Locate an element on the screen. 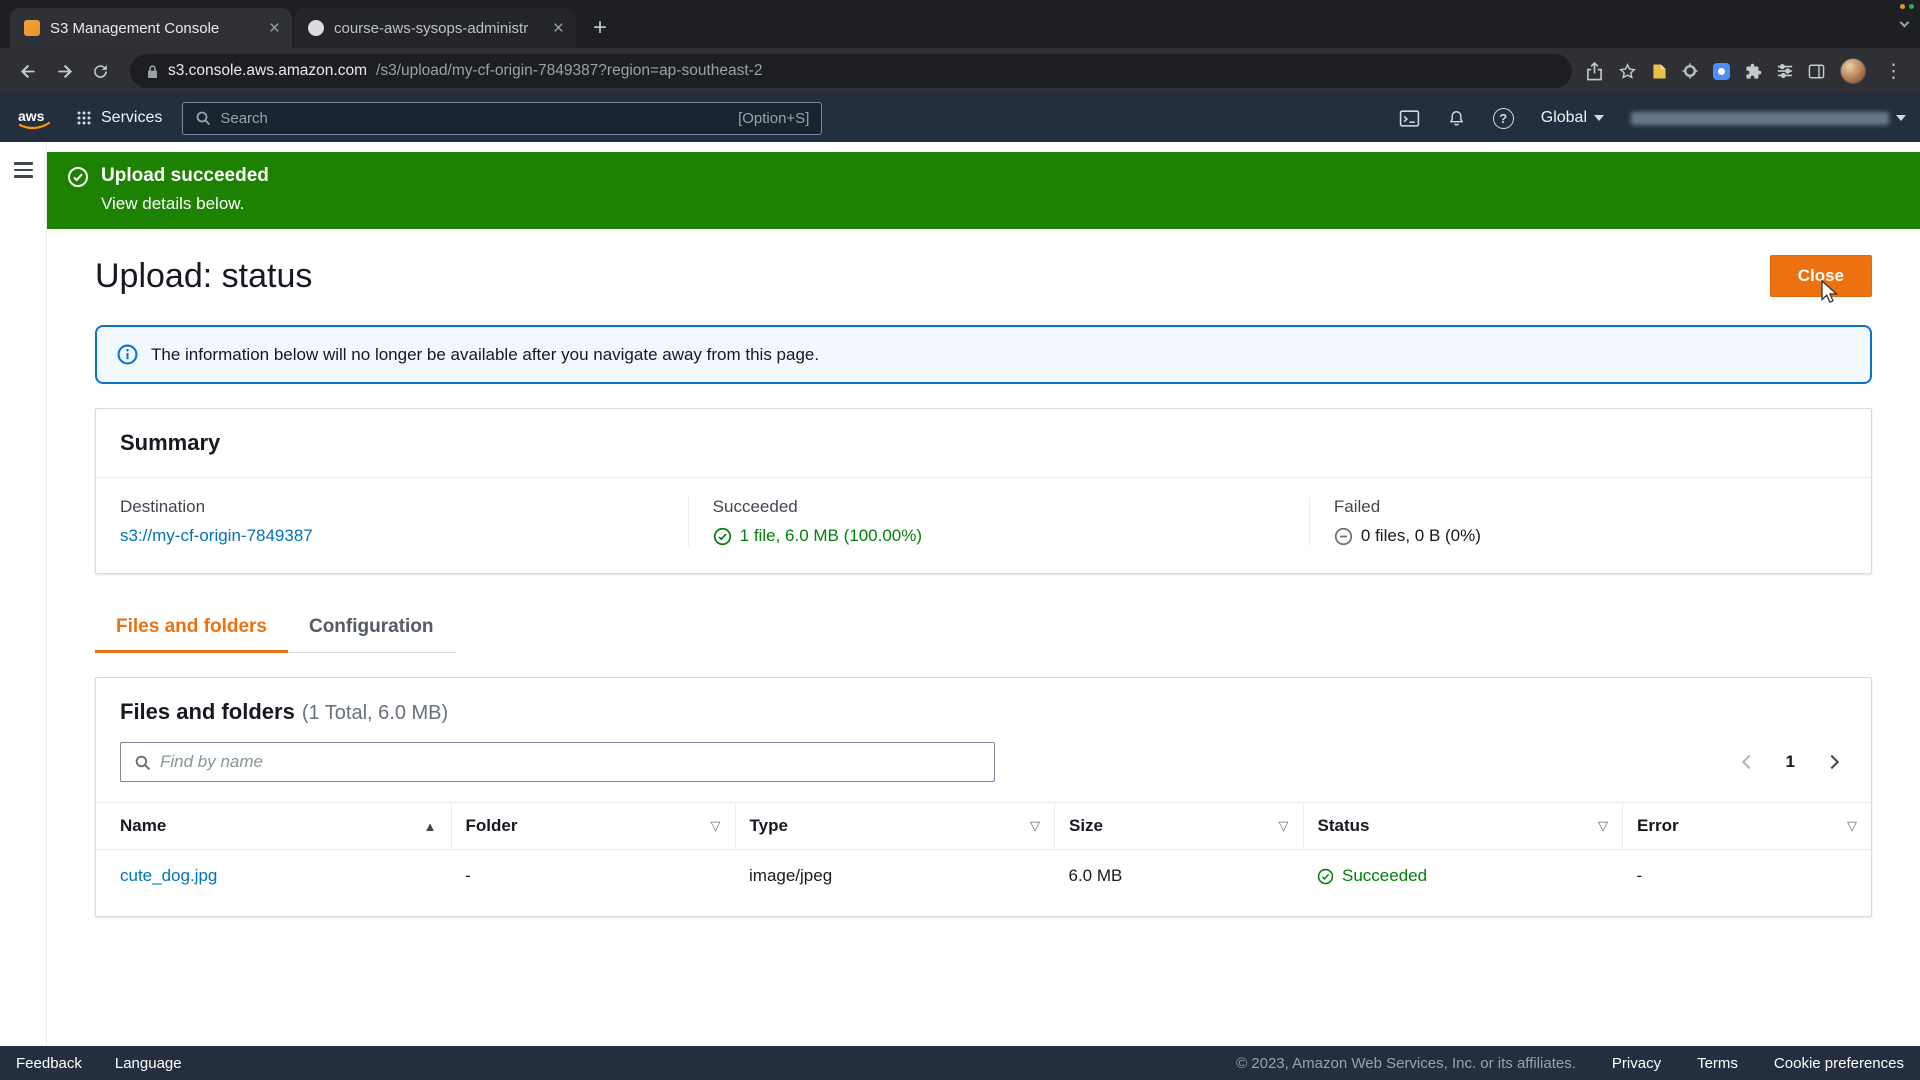  language-link: Language is located at coordinates (148, 1063).